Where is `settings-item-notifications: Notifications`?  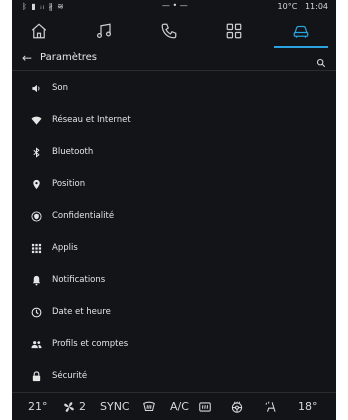 settings-item-notifications: Notifications is located at coordinates (174, 280).